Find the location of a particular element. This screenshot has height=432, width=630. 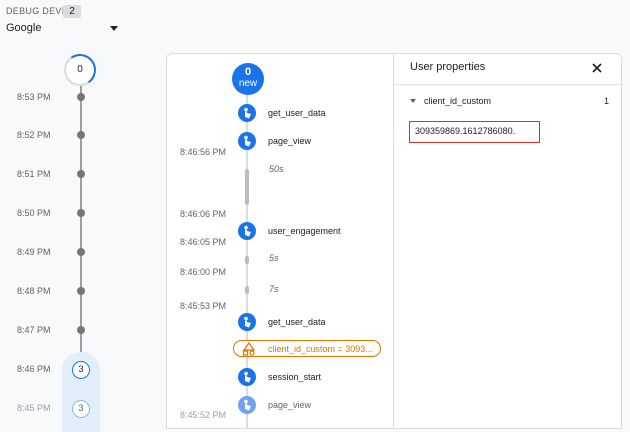

event-user-engagement: user_engagement is located at coordinates (304, 231).